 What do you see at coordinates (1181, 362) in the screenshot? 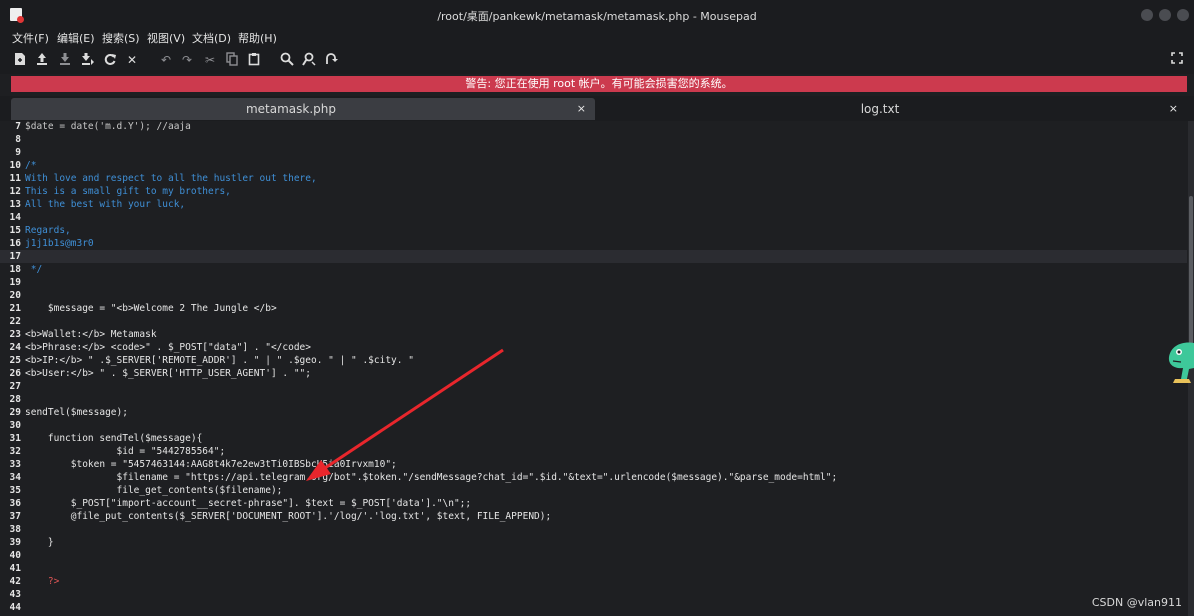
I see `dinosaur-mascot-icon` at bounding box center [1181, 362].